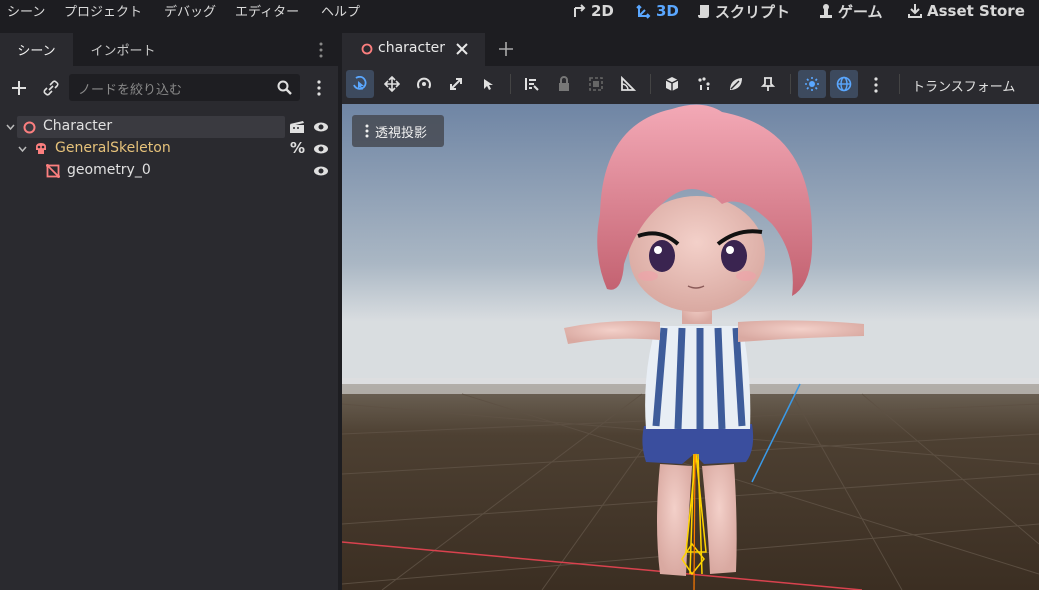 The height and width of the screenshot is (590, 1039). Describe the element at coordinates (267, 10) in the screenshot. I see `menu-editor: エディター` at that location.